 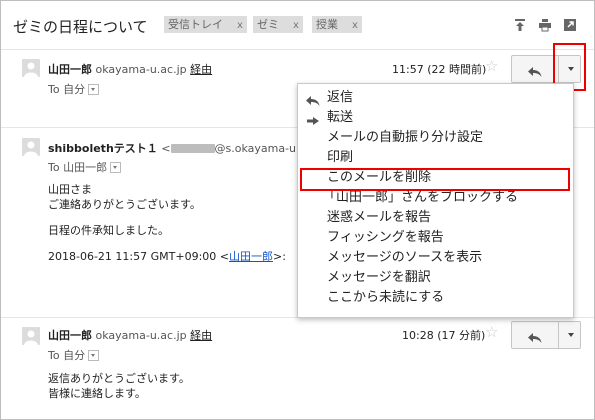 What do you see at coordinates (138, 256) in the screenshot?
I see `quote-date: 2018-06-21 11:57 GMT+09:00 <` at bounding box center [138, 256].